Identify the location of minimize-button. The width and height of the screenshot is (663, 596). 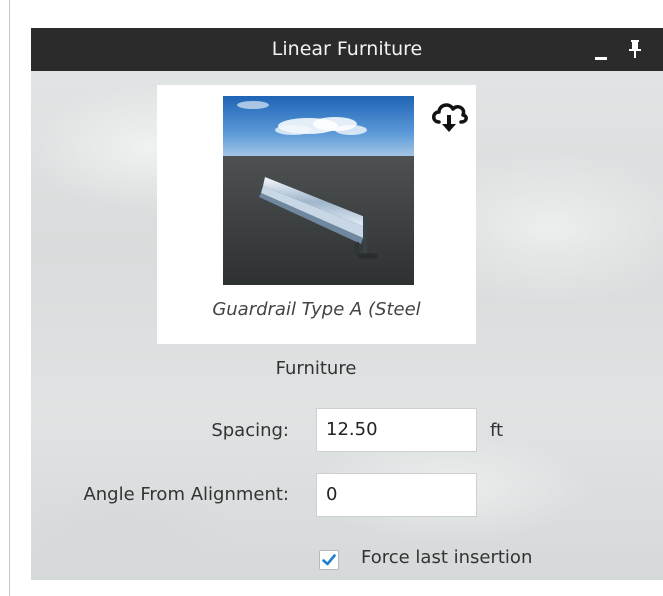
(600, 50).